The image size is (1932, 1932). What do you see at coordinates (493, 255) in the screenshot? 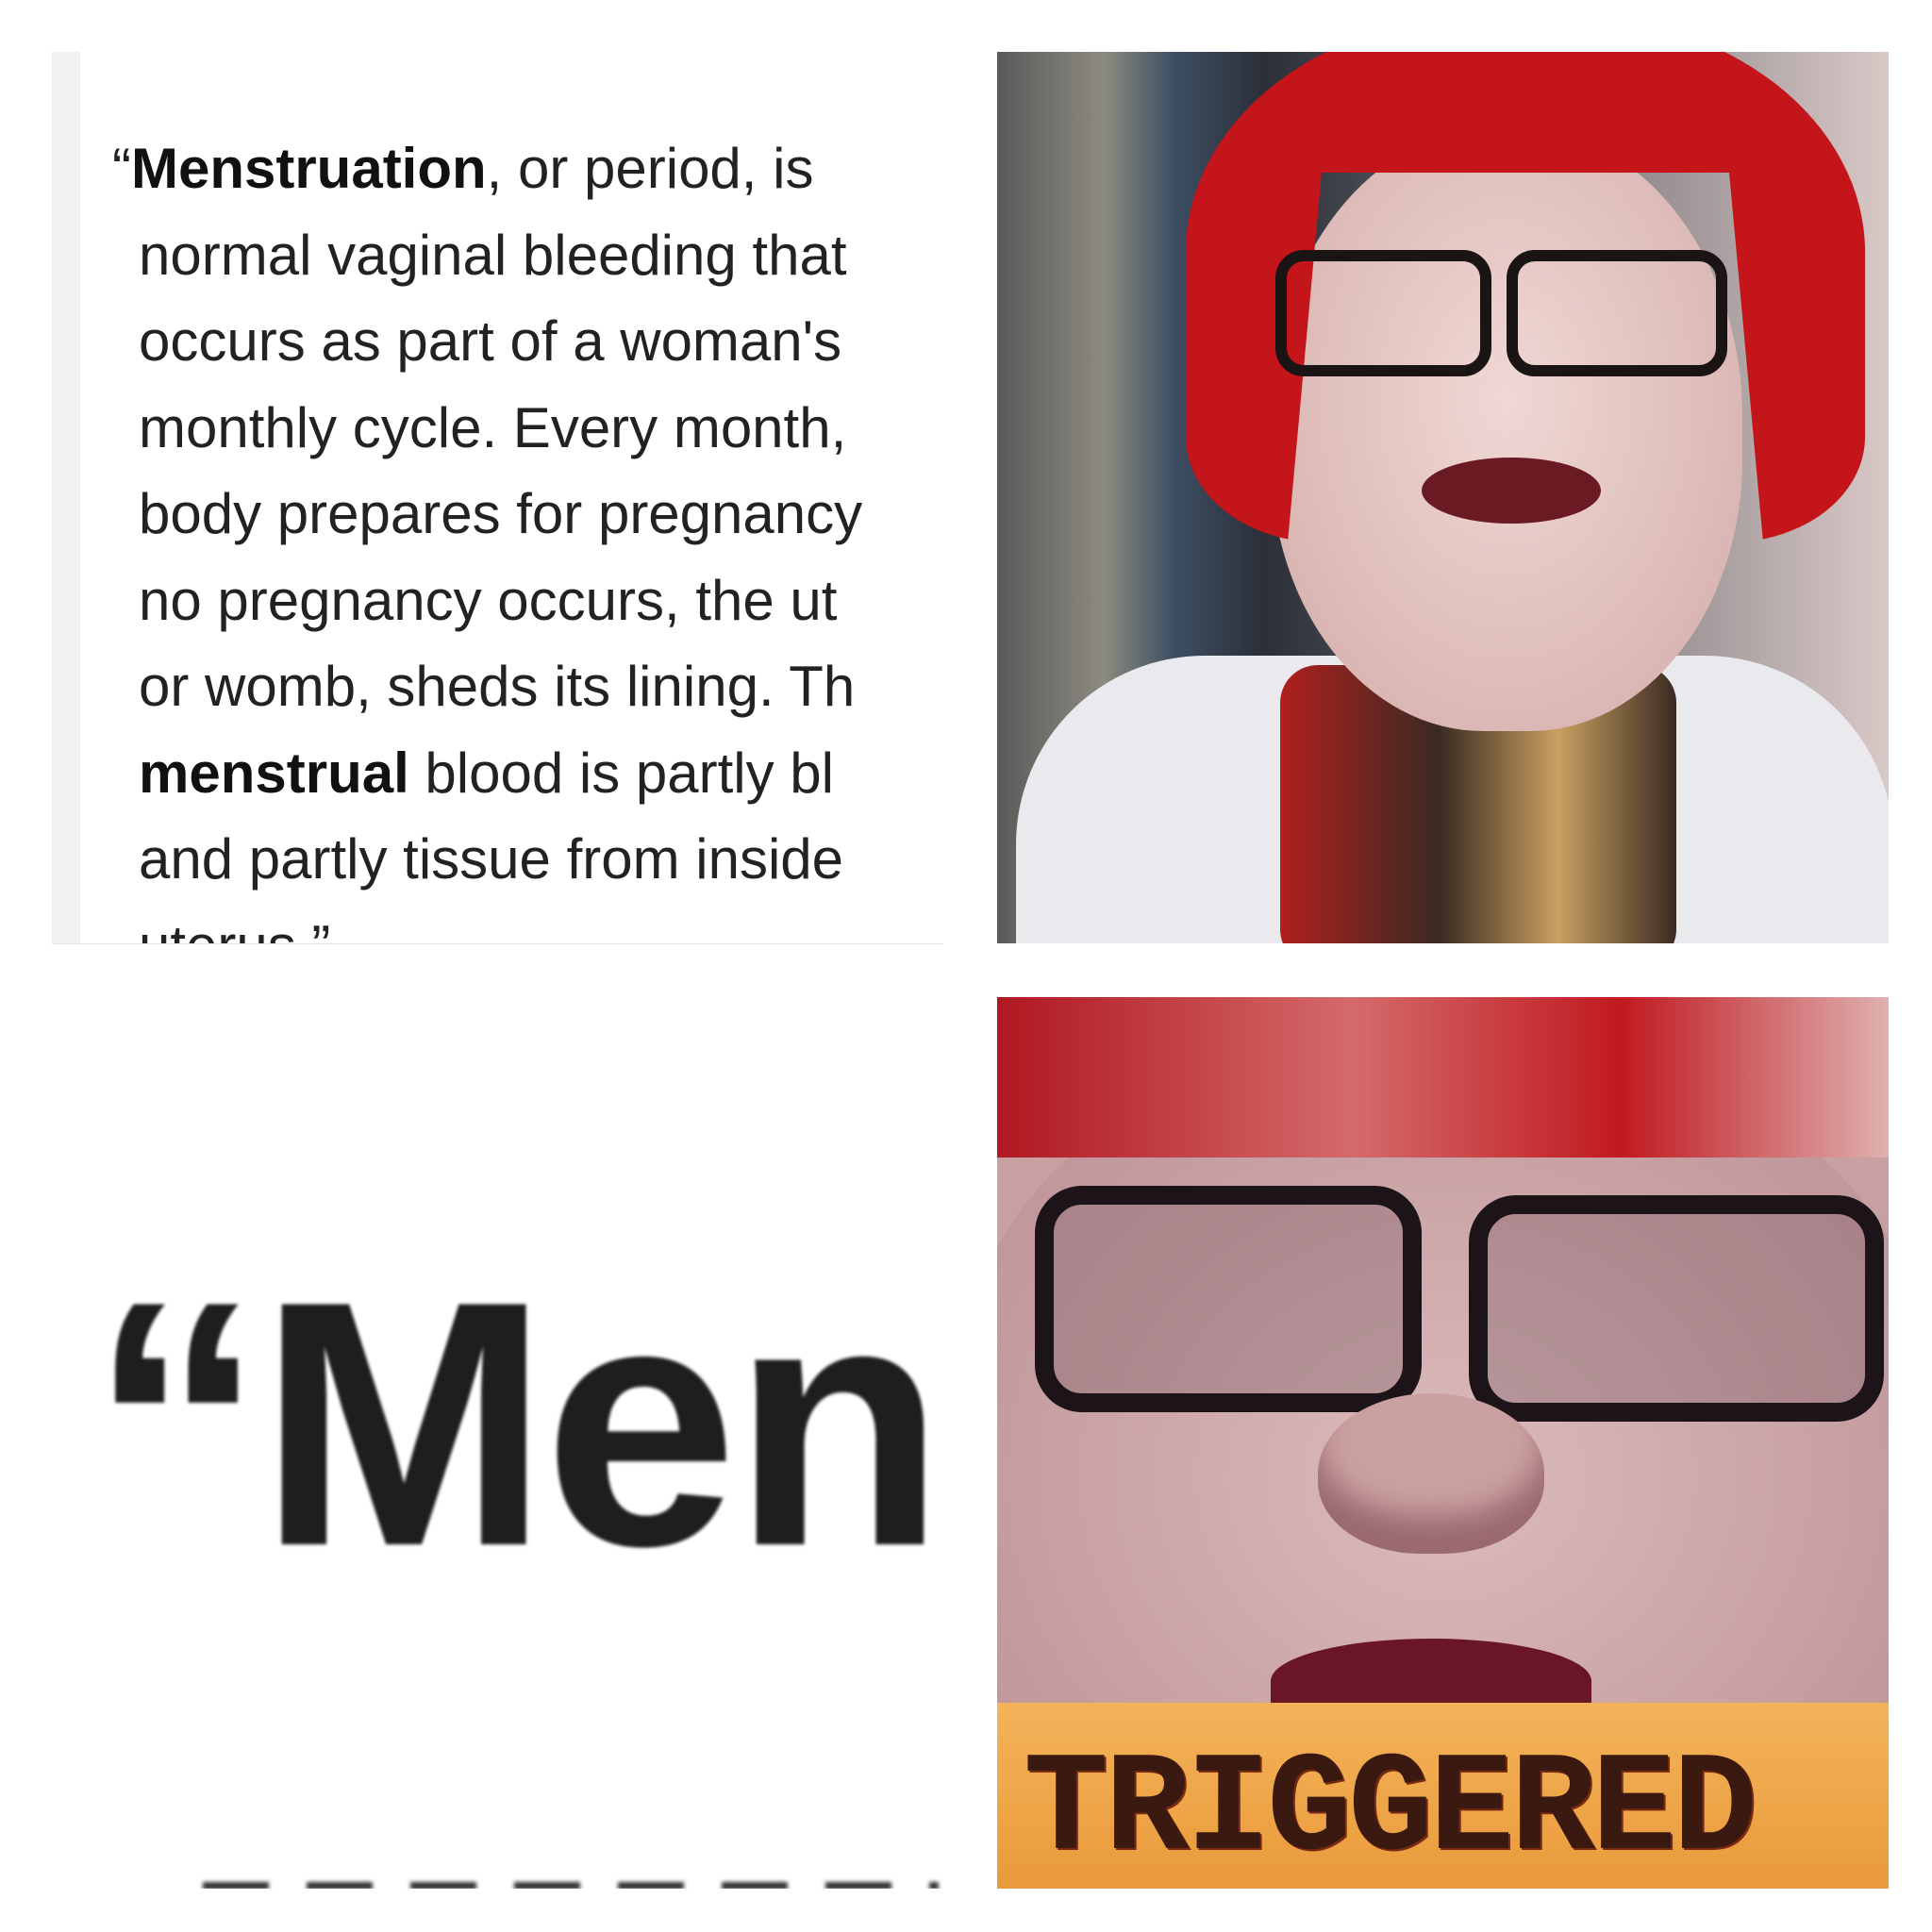
I see `quote-line: normal vaginal bleeding that` at bounding box center [493, 255].